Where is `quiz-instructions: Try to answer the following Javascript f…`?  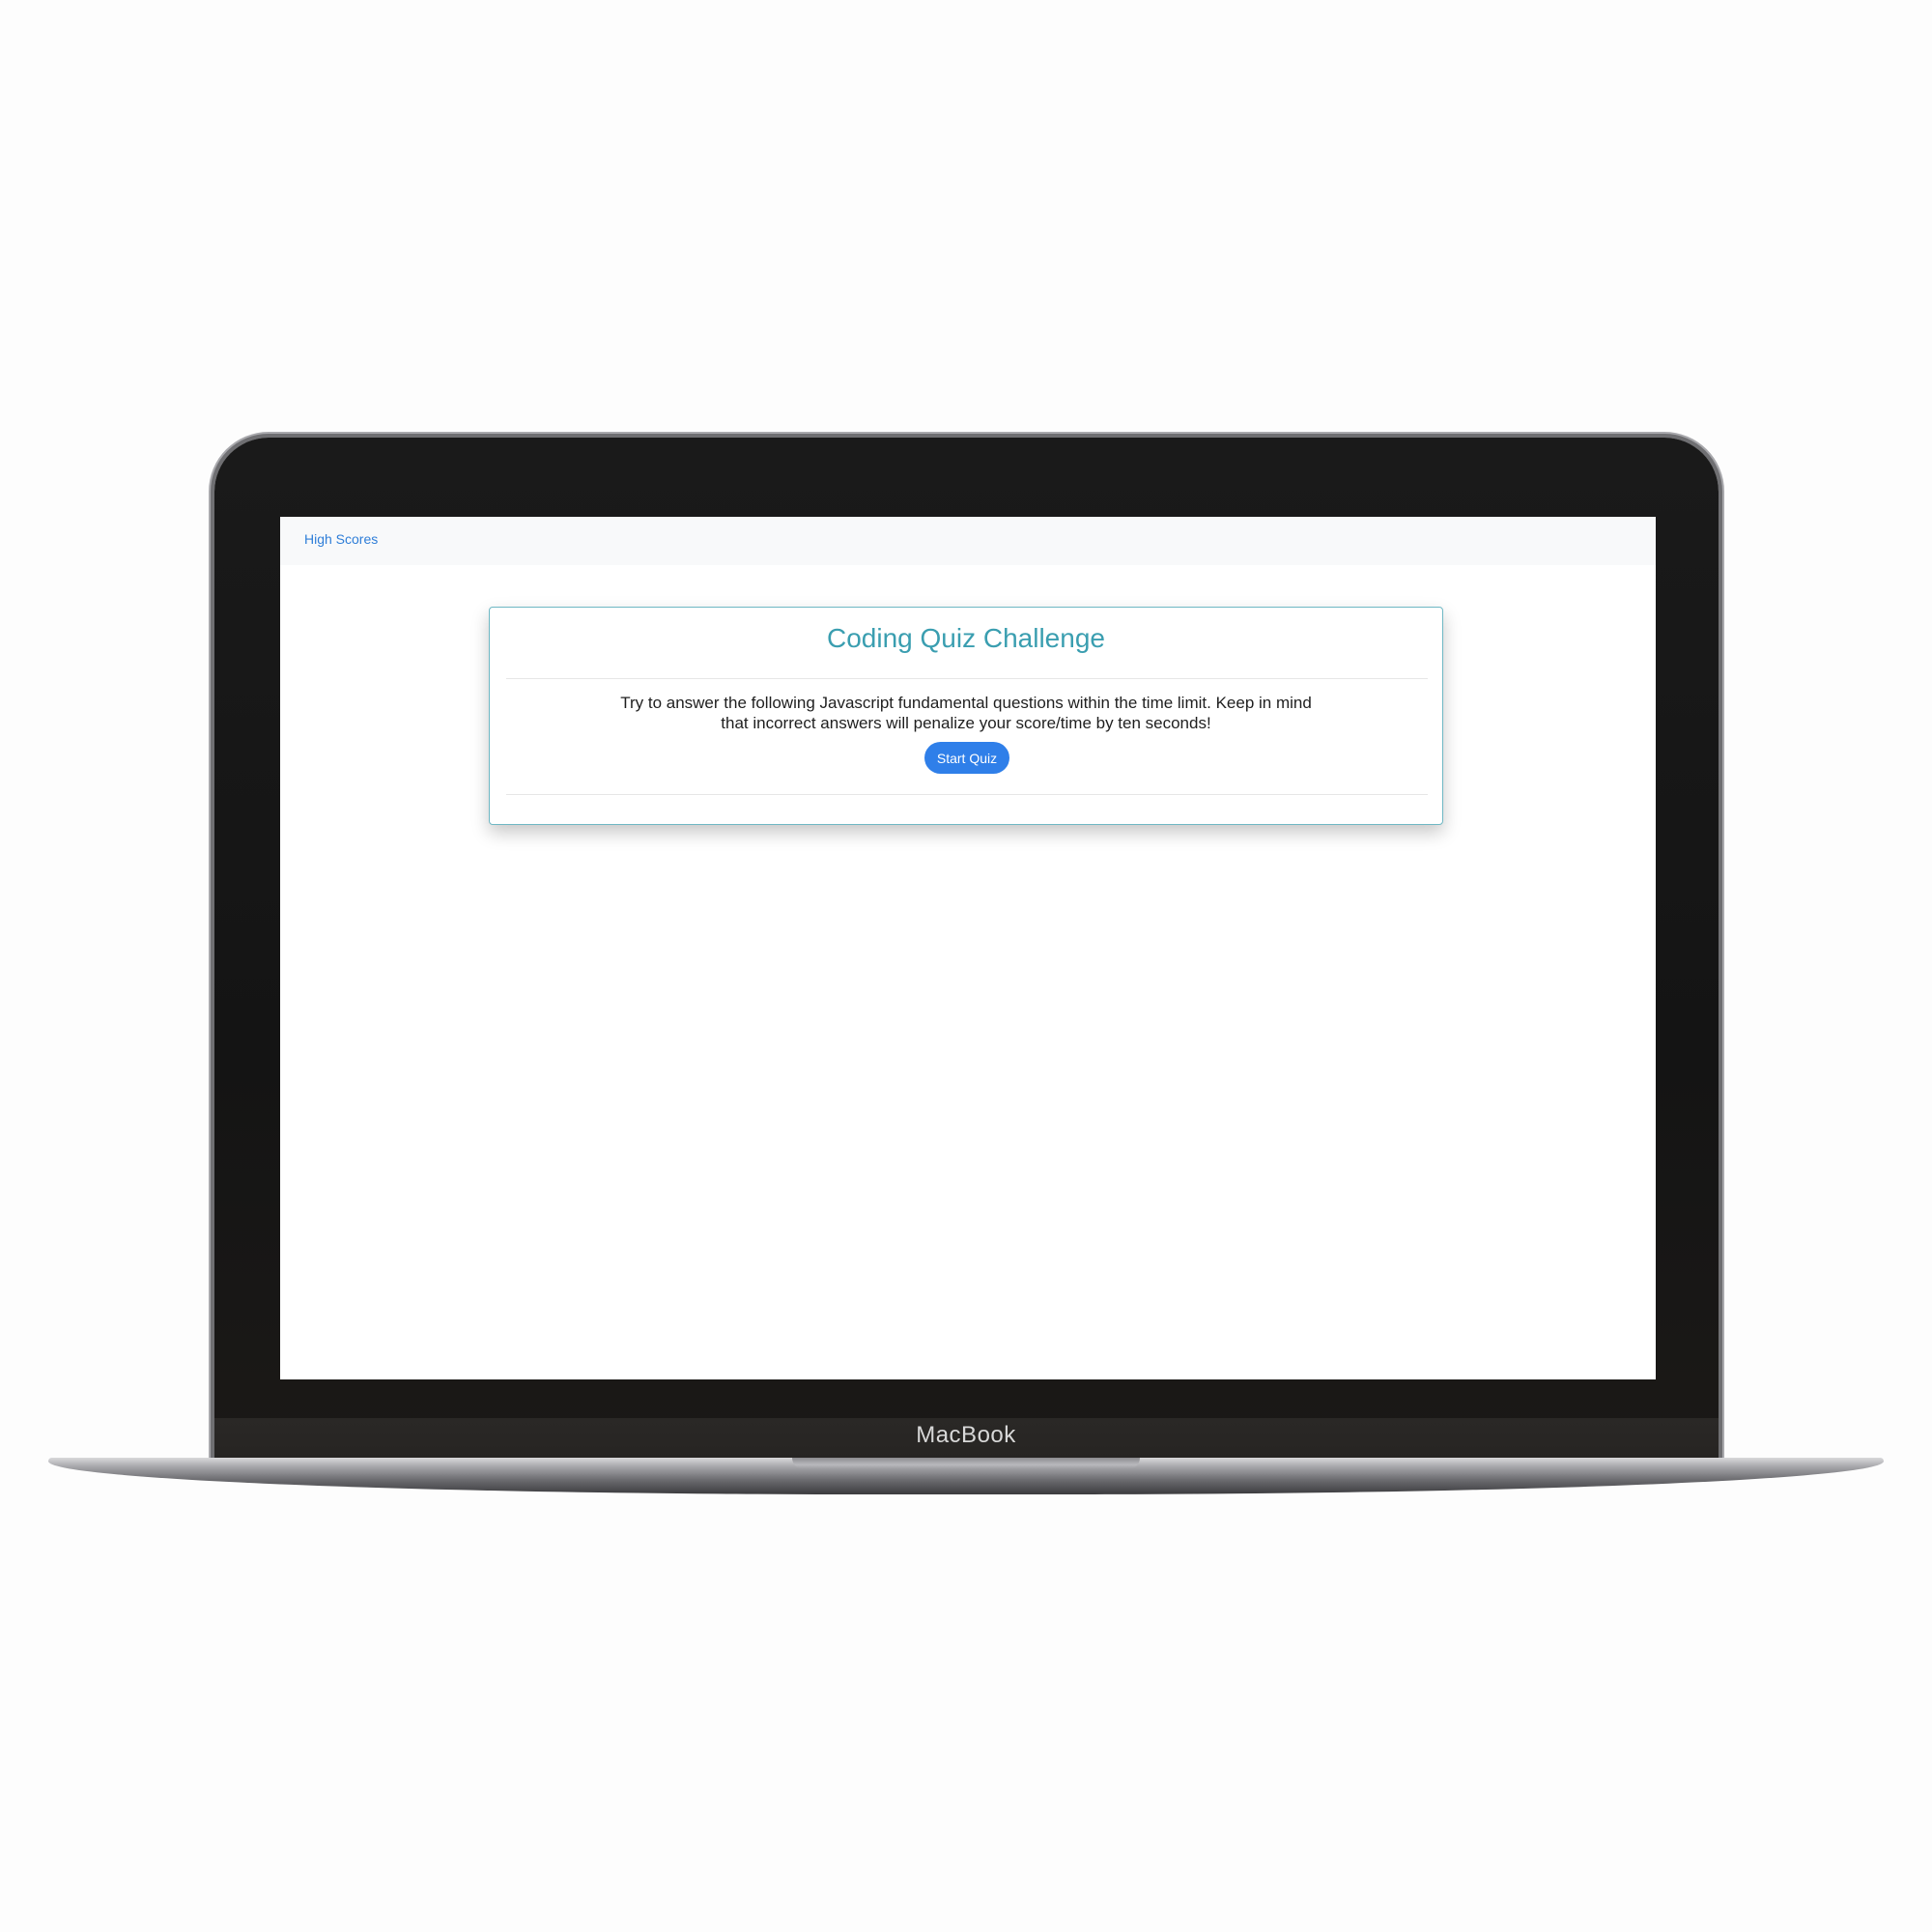 quiz-instructions: Try to answer the following Javascript f… is located at coordinates (966, 713).